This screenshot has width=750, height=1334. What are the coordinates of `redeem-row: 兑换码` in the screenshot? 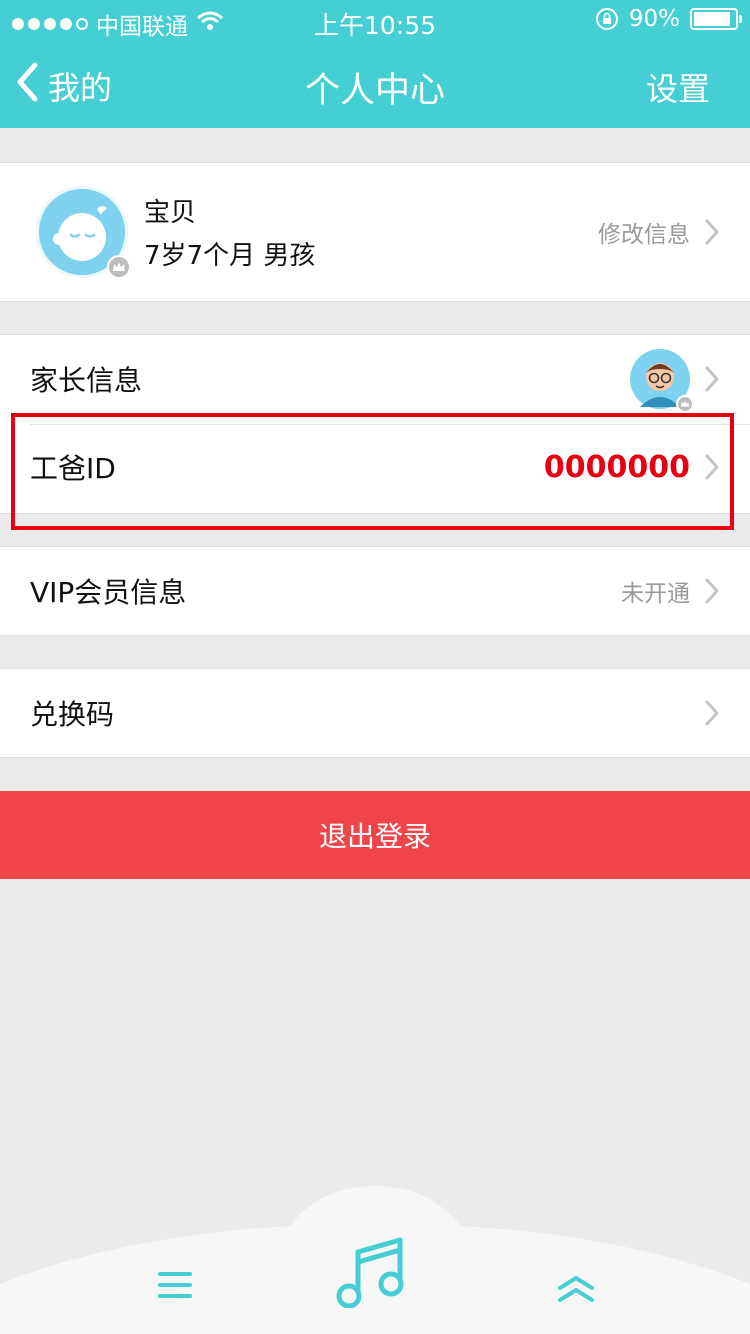 It's located at (375, 713).